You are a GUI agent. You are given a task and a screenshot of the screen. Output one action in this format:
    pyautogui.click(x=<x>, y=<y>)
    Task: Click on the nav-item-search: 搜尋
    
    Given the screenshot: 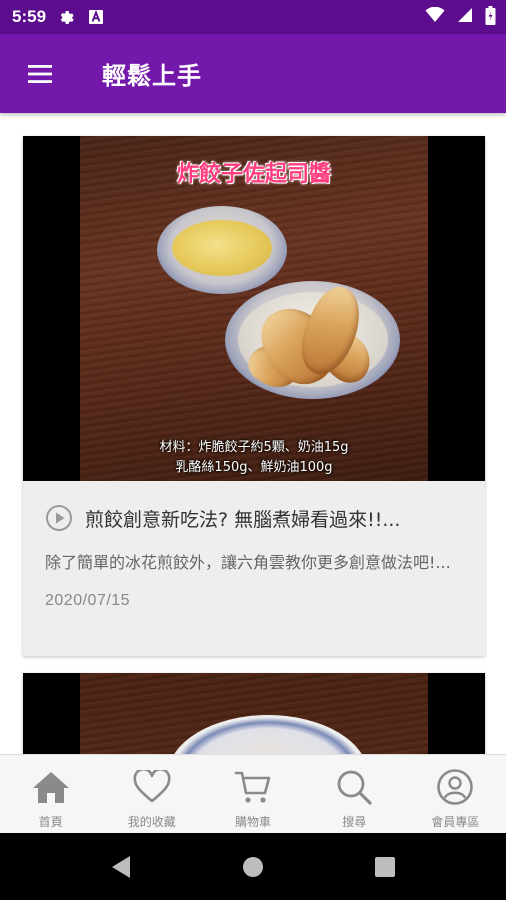 What is the action you would take?
    pyautogui.click(x=354, y=794)
    